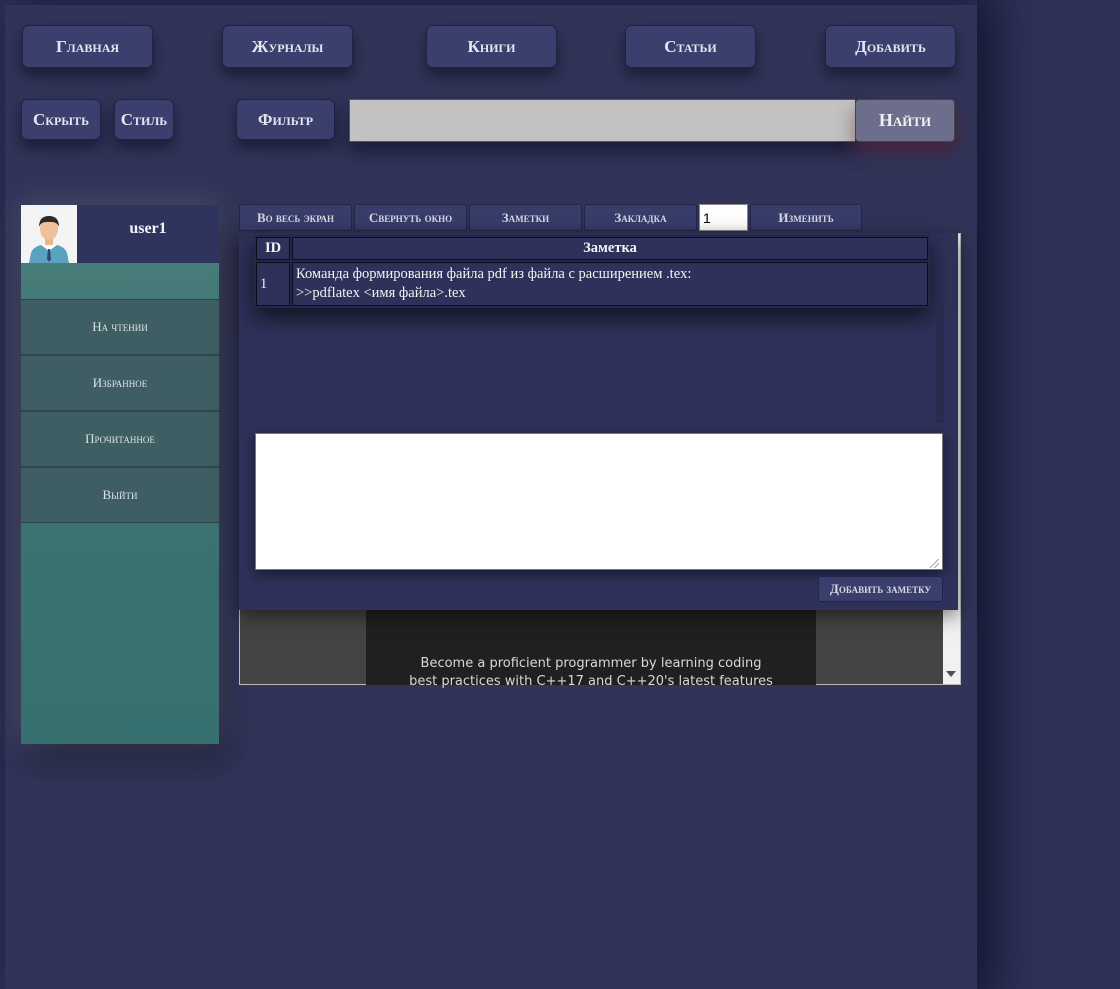 The width and height of the screenshot is (1120, 989). What do you see at coordinates (640, 217) in the screenshot?
I see `bookmark-button: Закладка` at bounding box center [640, 217].